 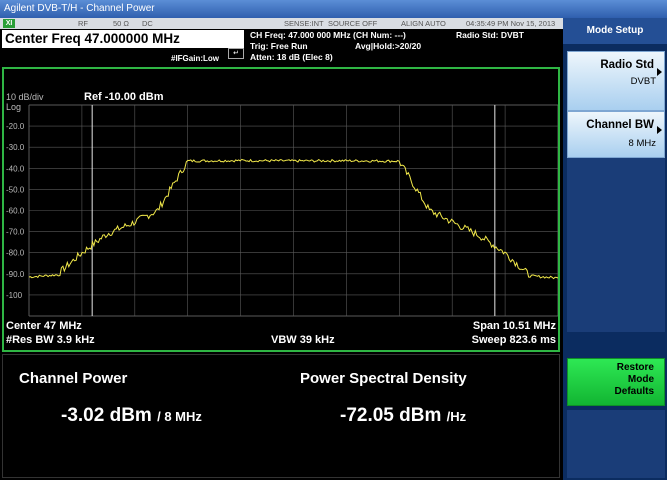 I want to click on y-tick-label: -80.0, so click(x=15, y=253).